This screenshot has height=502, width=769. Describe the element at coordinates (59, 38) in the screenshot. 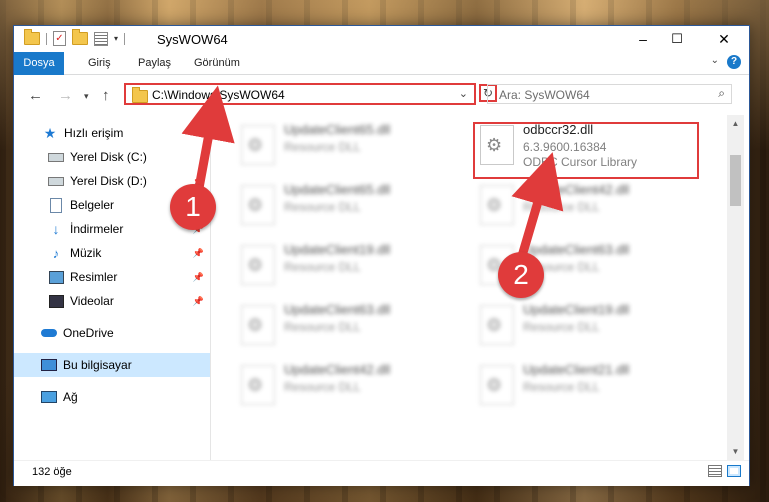

I see `properties-check-icon: ✓` at that location.